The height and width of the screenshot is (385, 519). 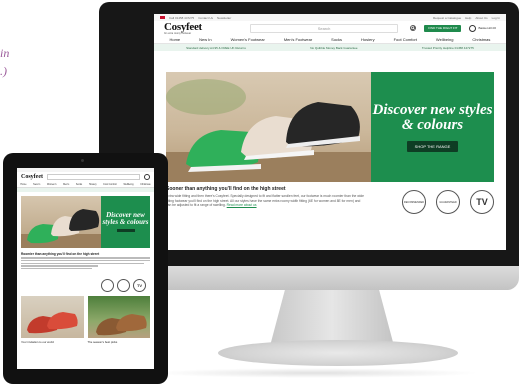 I want to click on search-input: Search, so click(x=324, y=28).